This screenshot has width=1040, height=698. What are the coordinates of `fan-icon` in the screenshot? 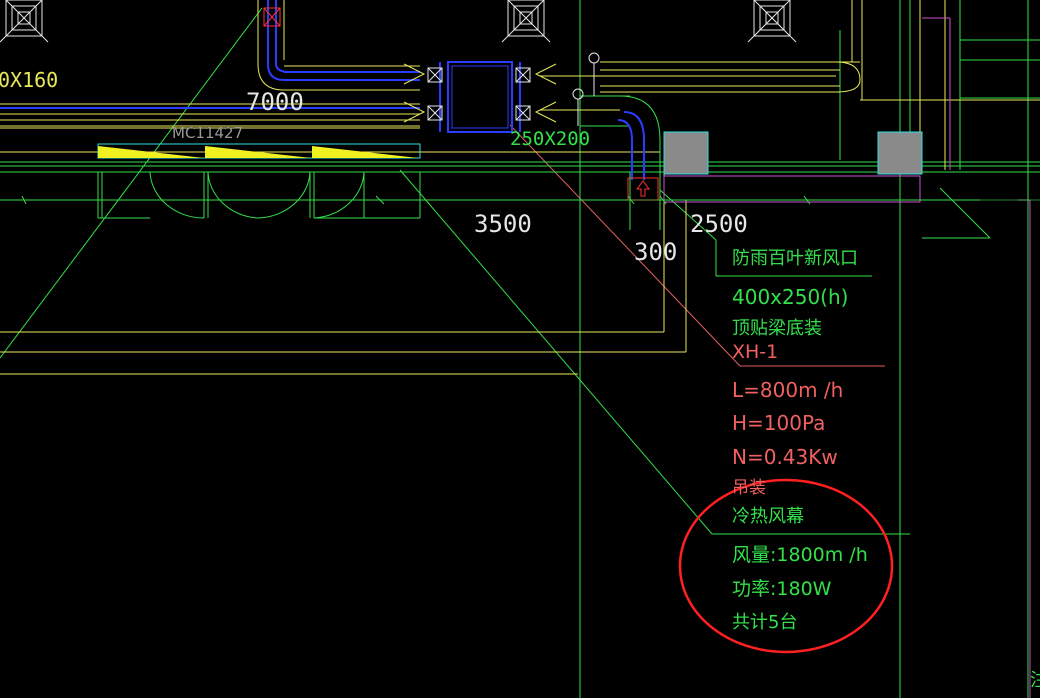 It's located at (480, 97).